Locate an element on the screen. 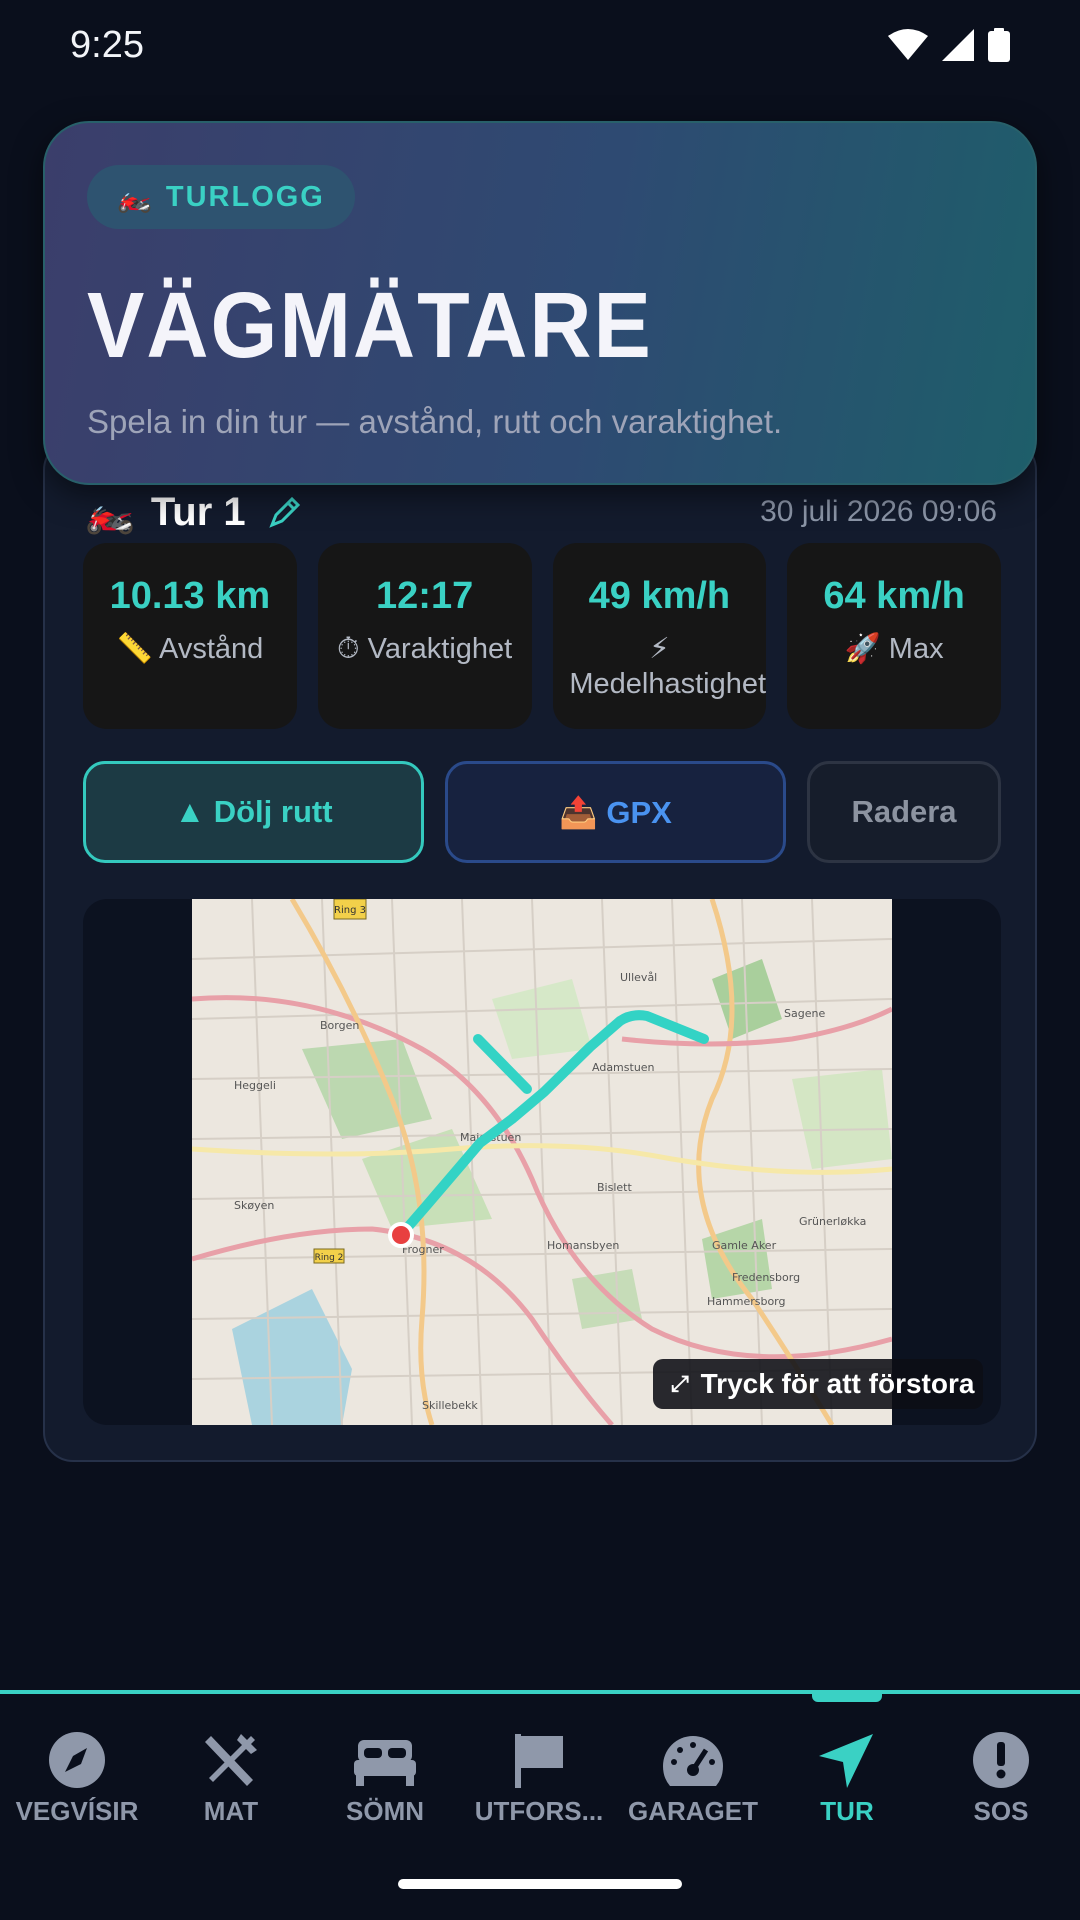 The image size is (1080, 1920). stat-duration: 12:17 ⏱ Varaktighet is located at coordinates (424, 636).